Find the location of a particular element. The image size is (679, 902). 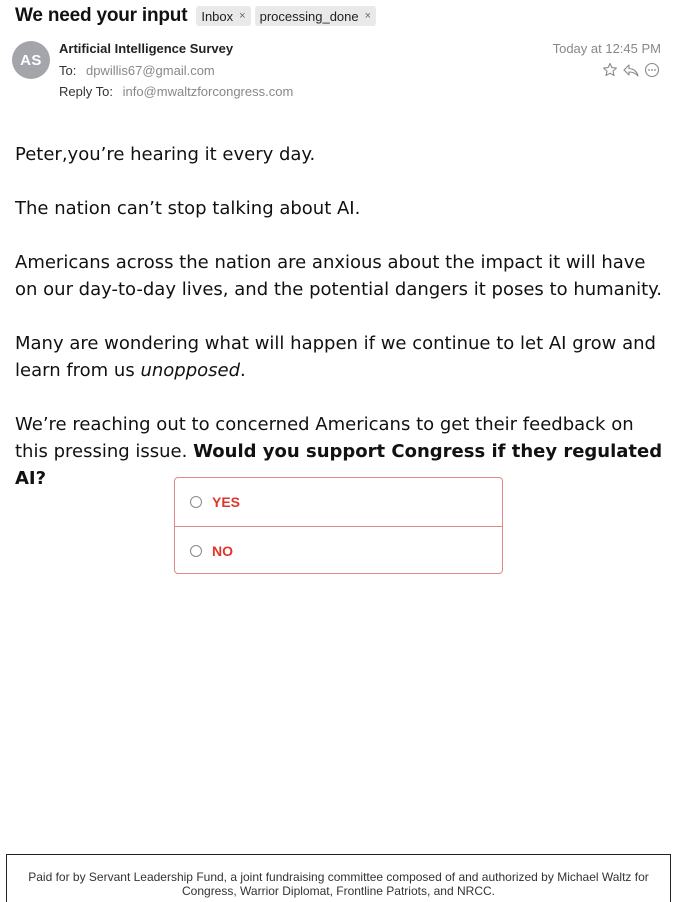

tag-inbox: Inbox × is located at coordinates (223, 16).